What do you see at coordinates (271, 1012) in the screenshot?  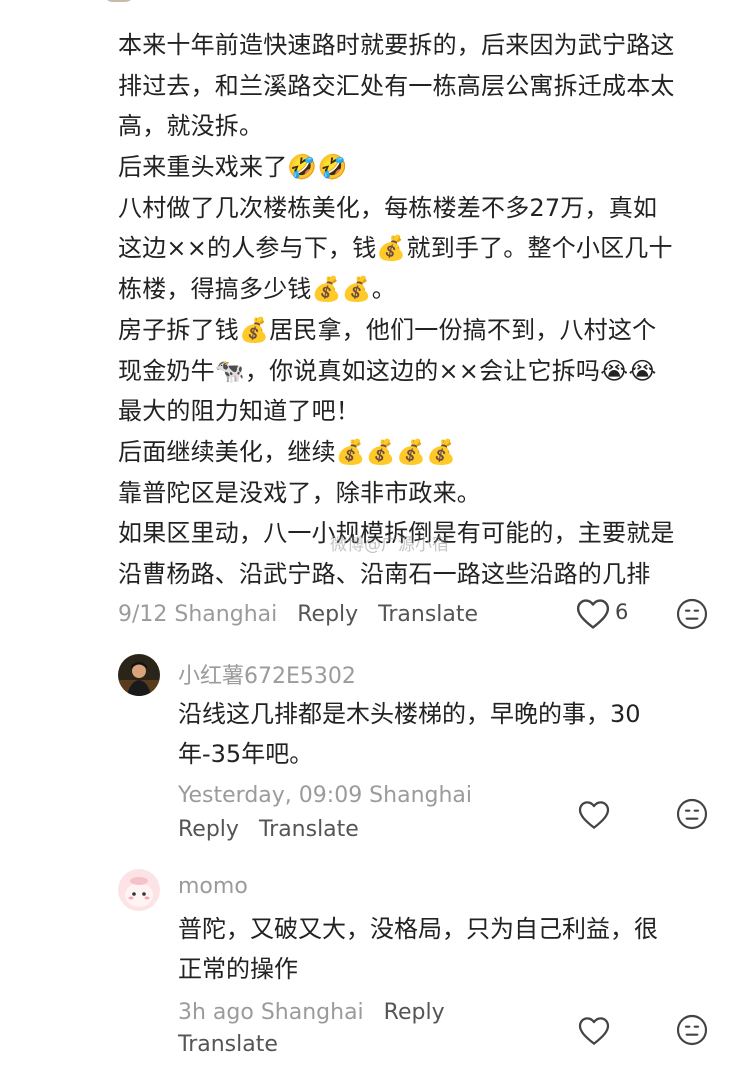 I see `reply-date: 3h ago Shanghai` at bounding box center [271, 1012].